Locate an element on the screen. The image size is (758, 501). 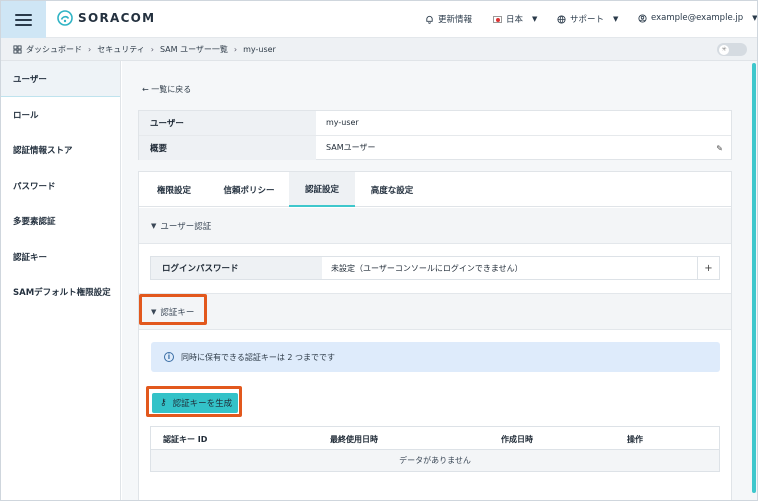
sidebar-item-credential-store: 認証情報ストア is located at coordinates (60, 151).